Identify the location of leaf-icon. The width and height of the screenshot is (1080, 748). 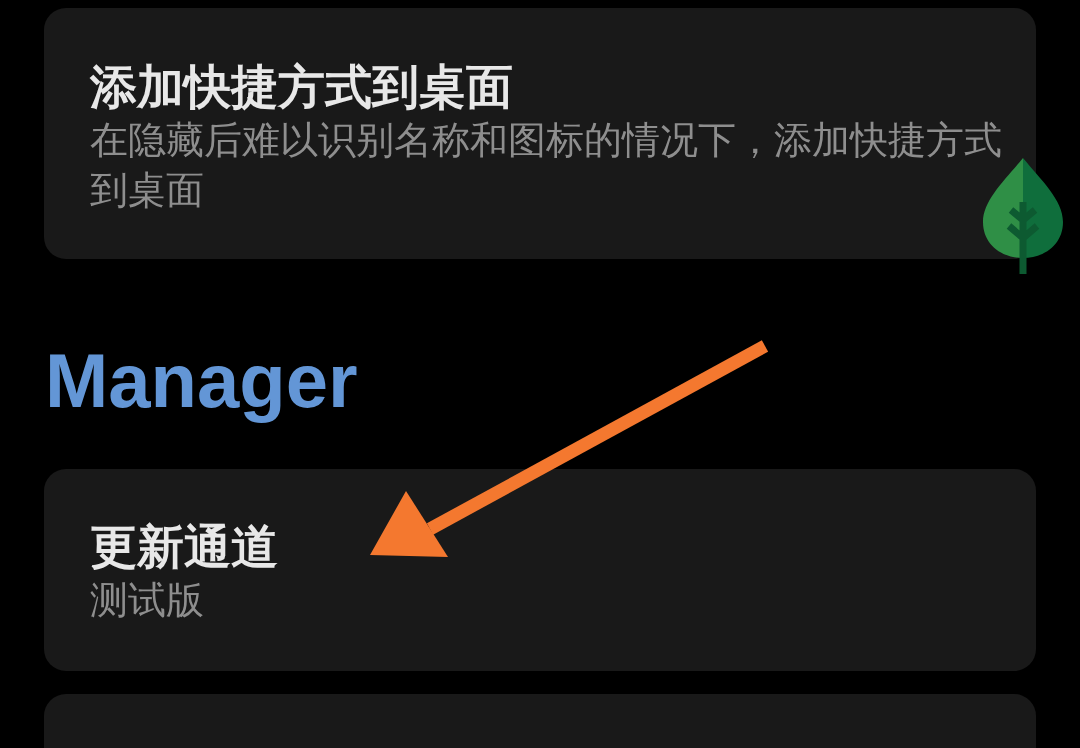
(1023, 216).